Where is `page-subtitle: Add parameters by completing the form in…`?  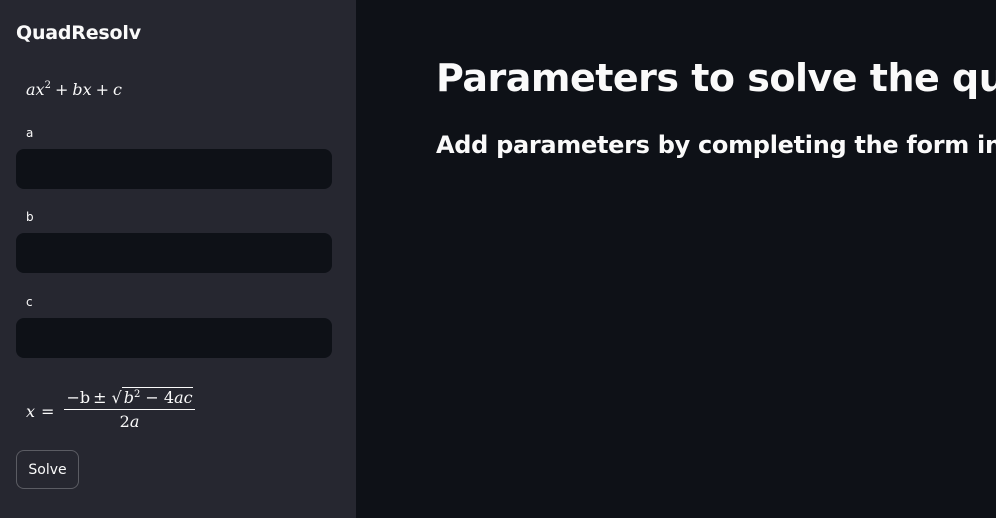 page-subtitle: Add parameters by completing the form in… is located at coordinates (716, 145).